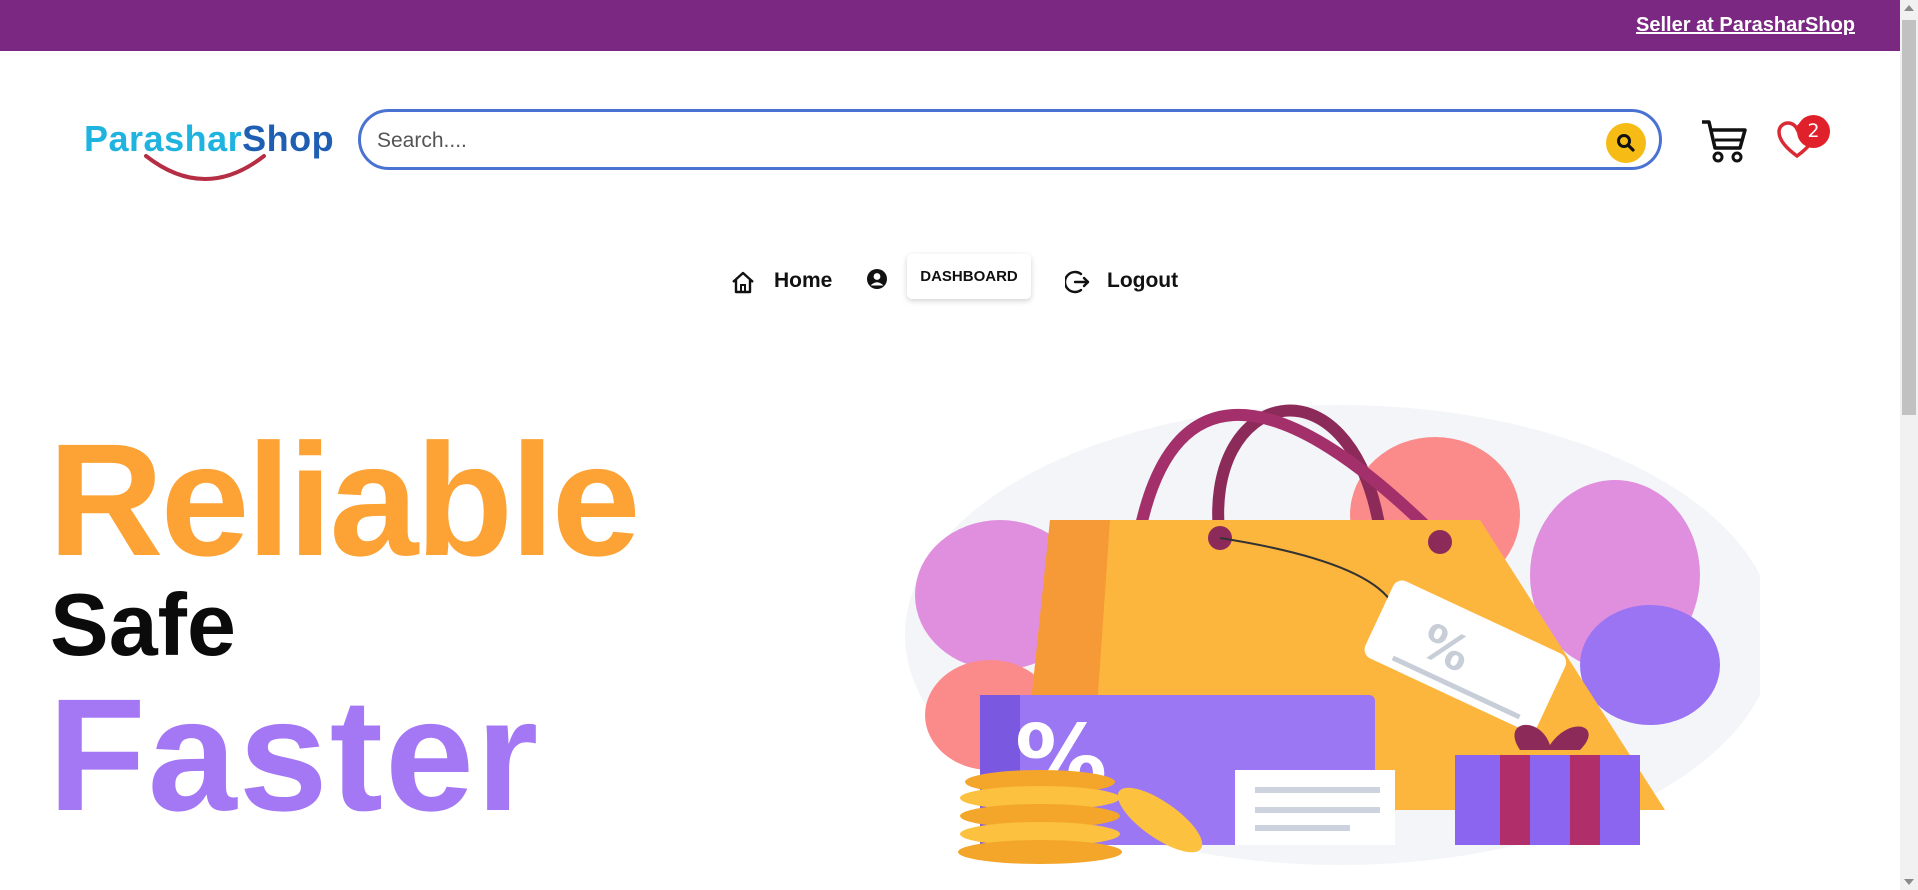 This screenshot has width=1918, height=890. What do you see at coordinates (1909, 882) in the screenshot?
I see `scroll-down-arrow` at bounding box center [1909, 882].